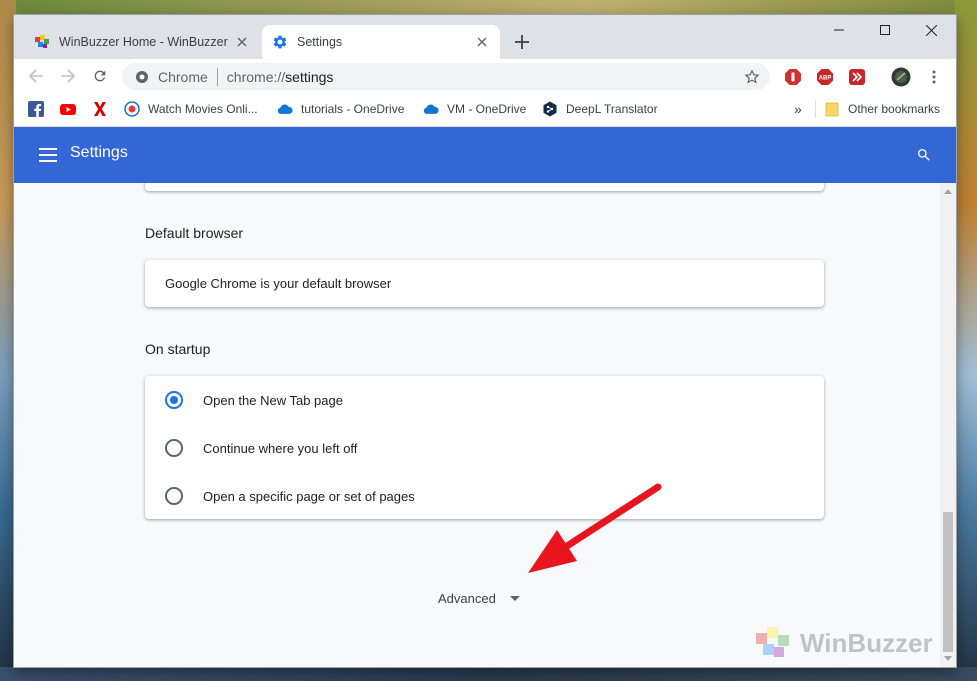  What do you see at coordinates (100, 109) in the screenshot?
I see `x-icon` at bounding box center [100, 109].